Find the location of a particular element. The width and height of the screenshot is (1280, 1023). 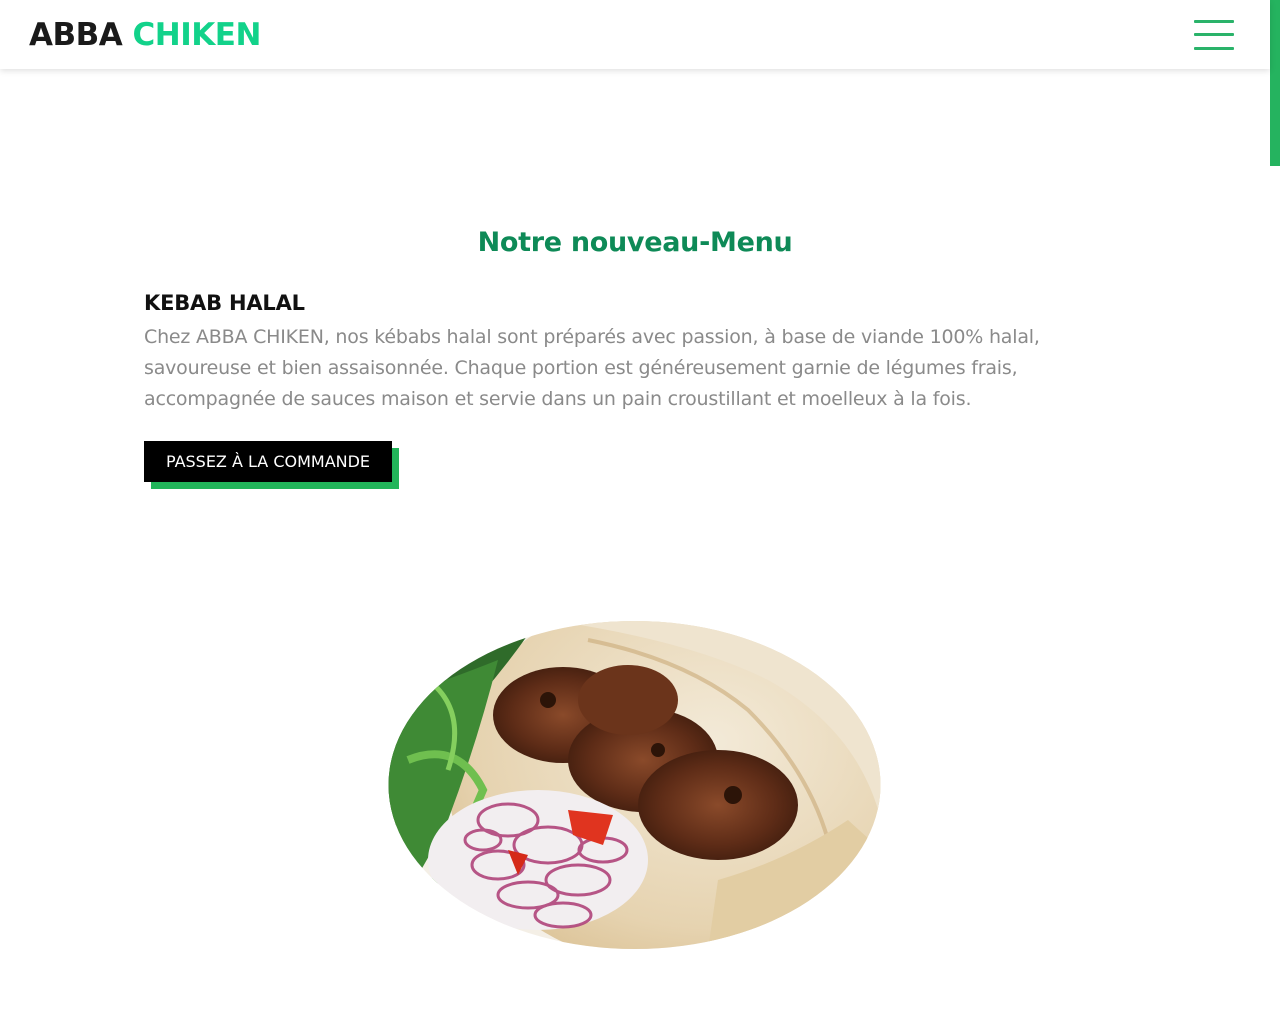

page-scrollbar is located at coordinates (1275, 511).